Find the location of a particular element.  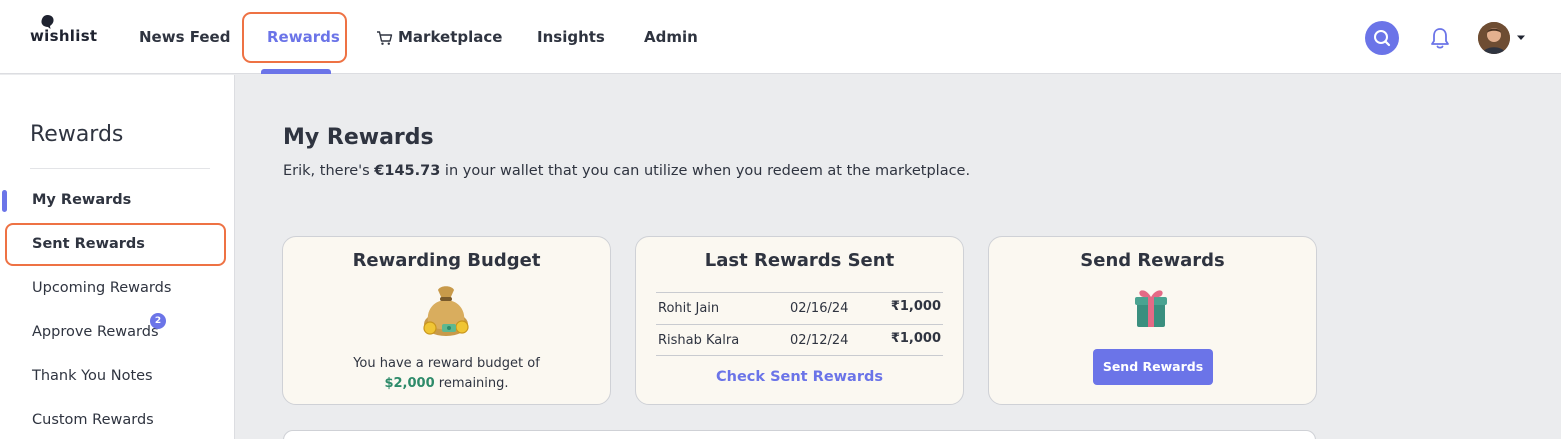

nav-marketplace: Marketplace is located at coordinates (450, 37).